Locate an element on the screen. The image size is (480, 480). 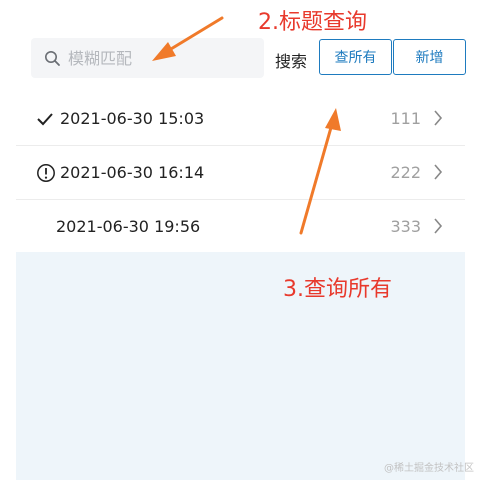
annotation-title-query: 2.标题查询 is located at coordinates (312, 22).